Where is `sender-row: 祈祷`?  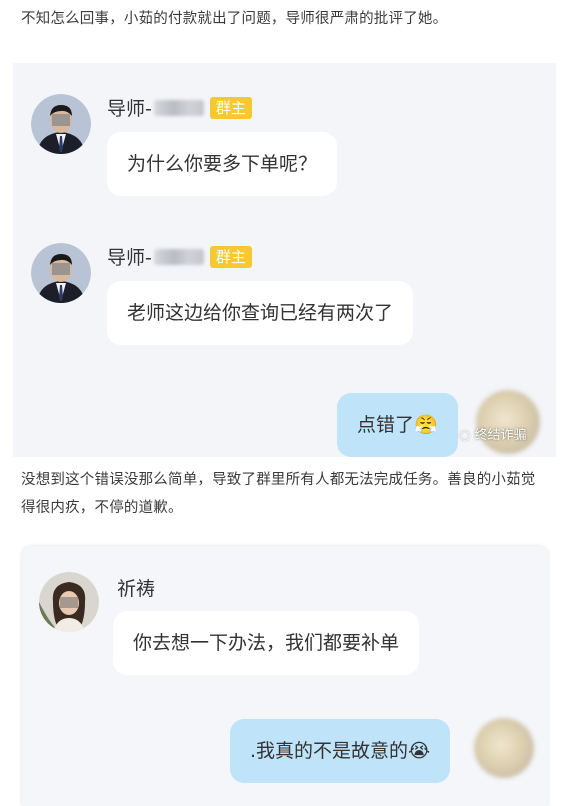
sender-row: 祈祷 is located at coordinates (136, 587).